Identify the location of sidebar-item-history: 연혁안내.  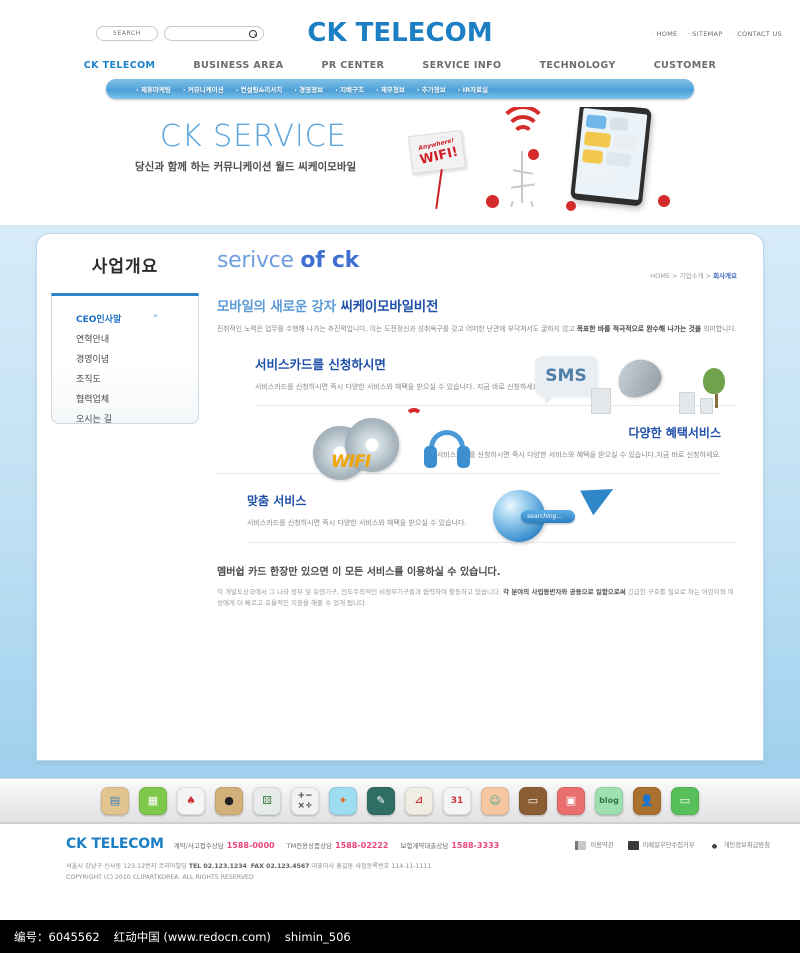
(125, 338).